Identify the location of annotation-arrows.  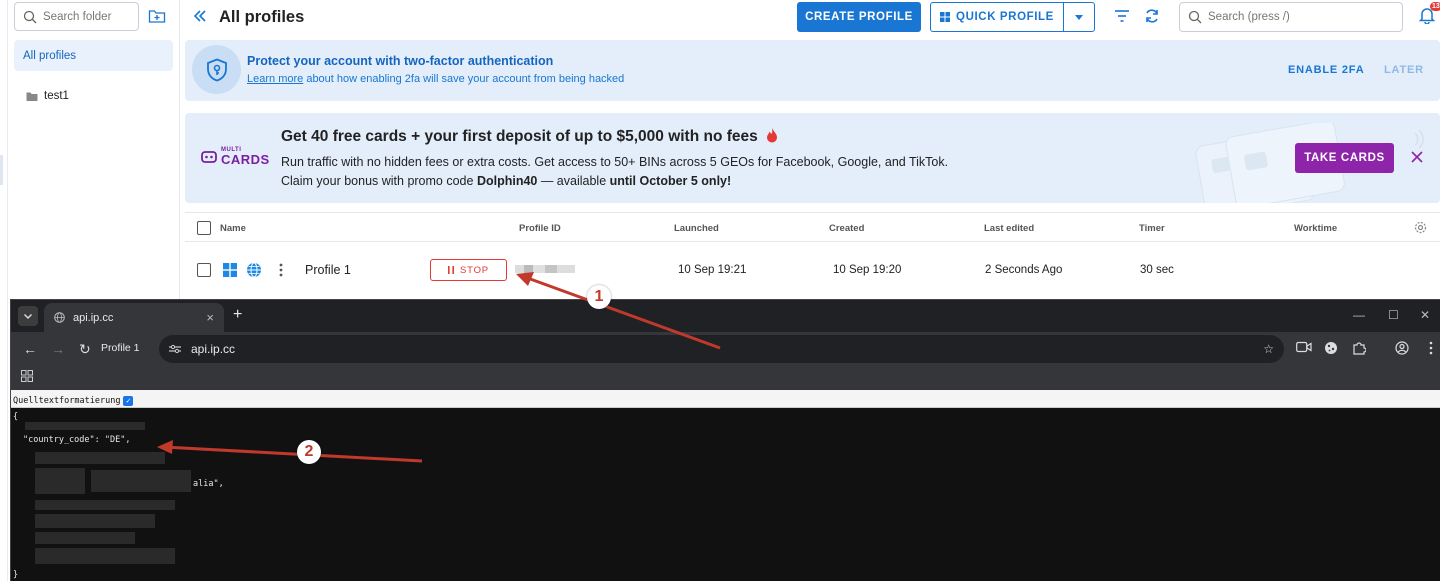
(439, 367).